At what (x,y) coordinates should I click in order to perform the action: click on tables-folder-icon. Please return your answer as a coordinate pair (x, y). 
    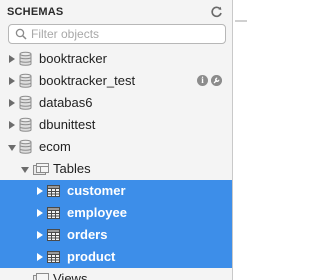
    Looking at the image, I should click on (41, 169).